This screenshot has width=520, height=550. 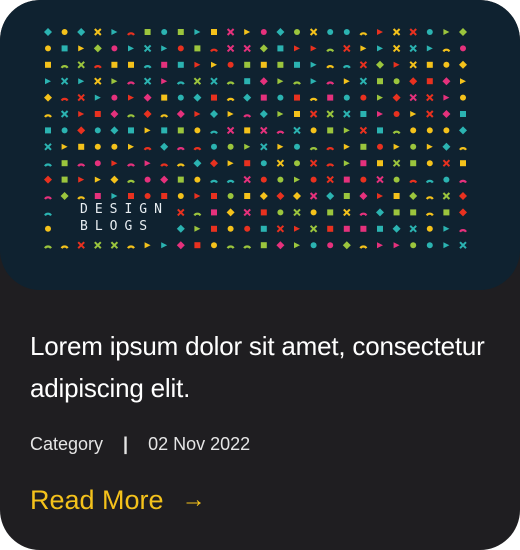 I want to click on read-more-link: Read More →, so click(x=118, y=500).